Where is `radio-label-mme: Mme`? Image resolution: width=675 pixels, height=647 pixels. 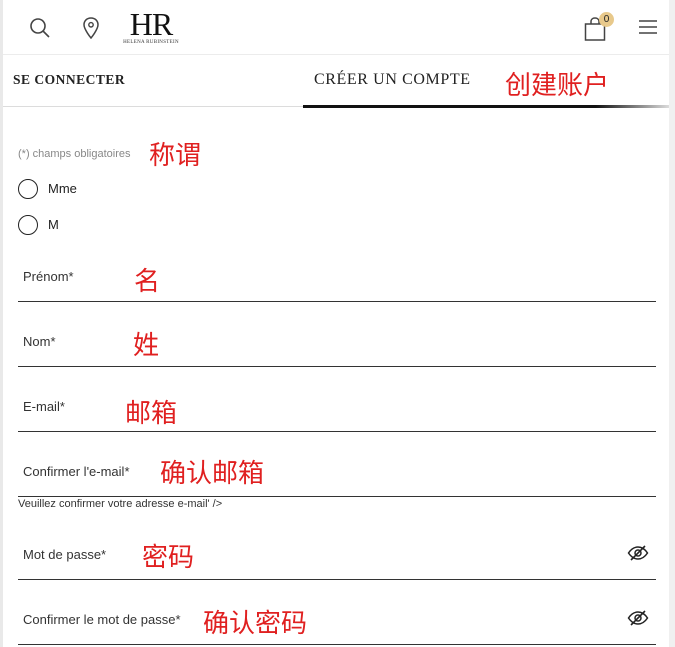
radio-label-mme: Mme is located at coordinates (62, 188).